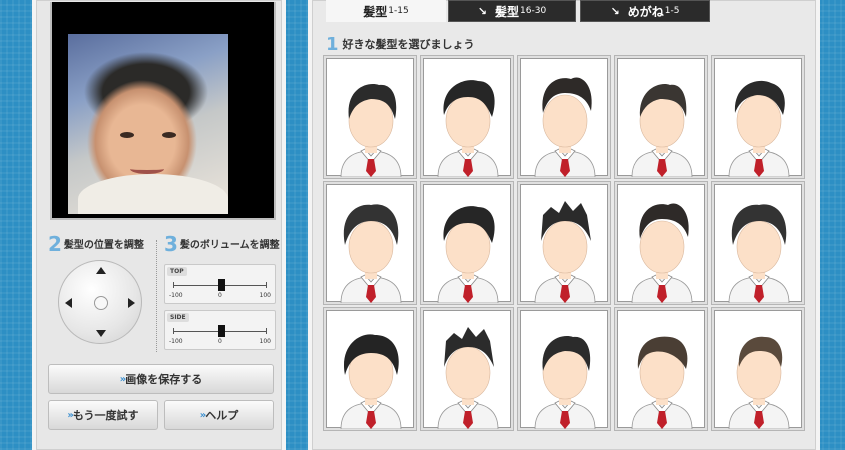 Image resolution: width=845 pixels, height=450 pixels. I want to click on position-dpad, so click(100, 302).